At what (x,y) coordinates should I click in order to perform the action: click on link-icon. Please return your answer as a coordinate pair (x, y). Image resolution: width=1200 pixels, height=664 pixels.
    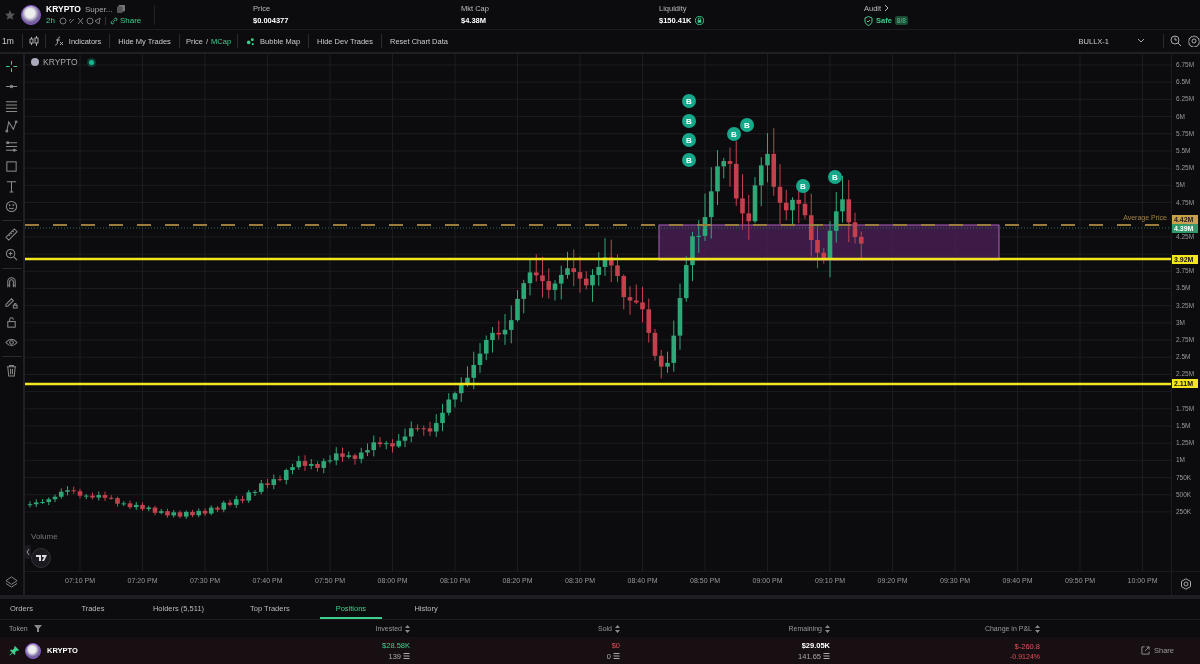
    Looking at the image, I should click on (113, 20).